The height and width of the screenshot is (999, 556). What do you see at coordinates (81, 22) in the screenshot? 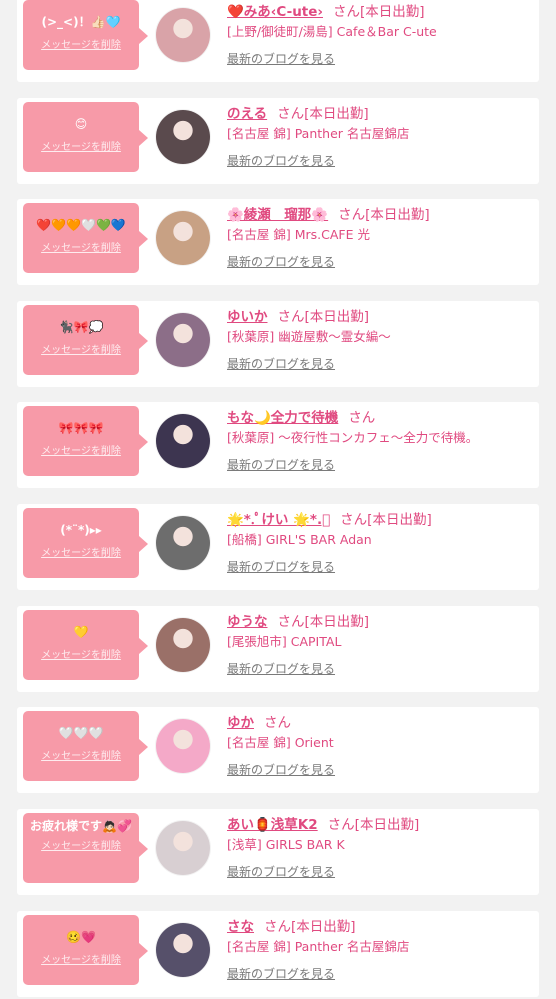
I see `message-text: (>_<)！👍🏻🩵` at bounding box center [81, 22].